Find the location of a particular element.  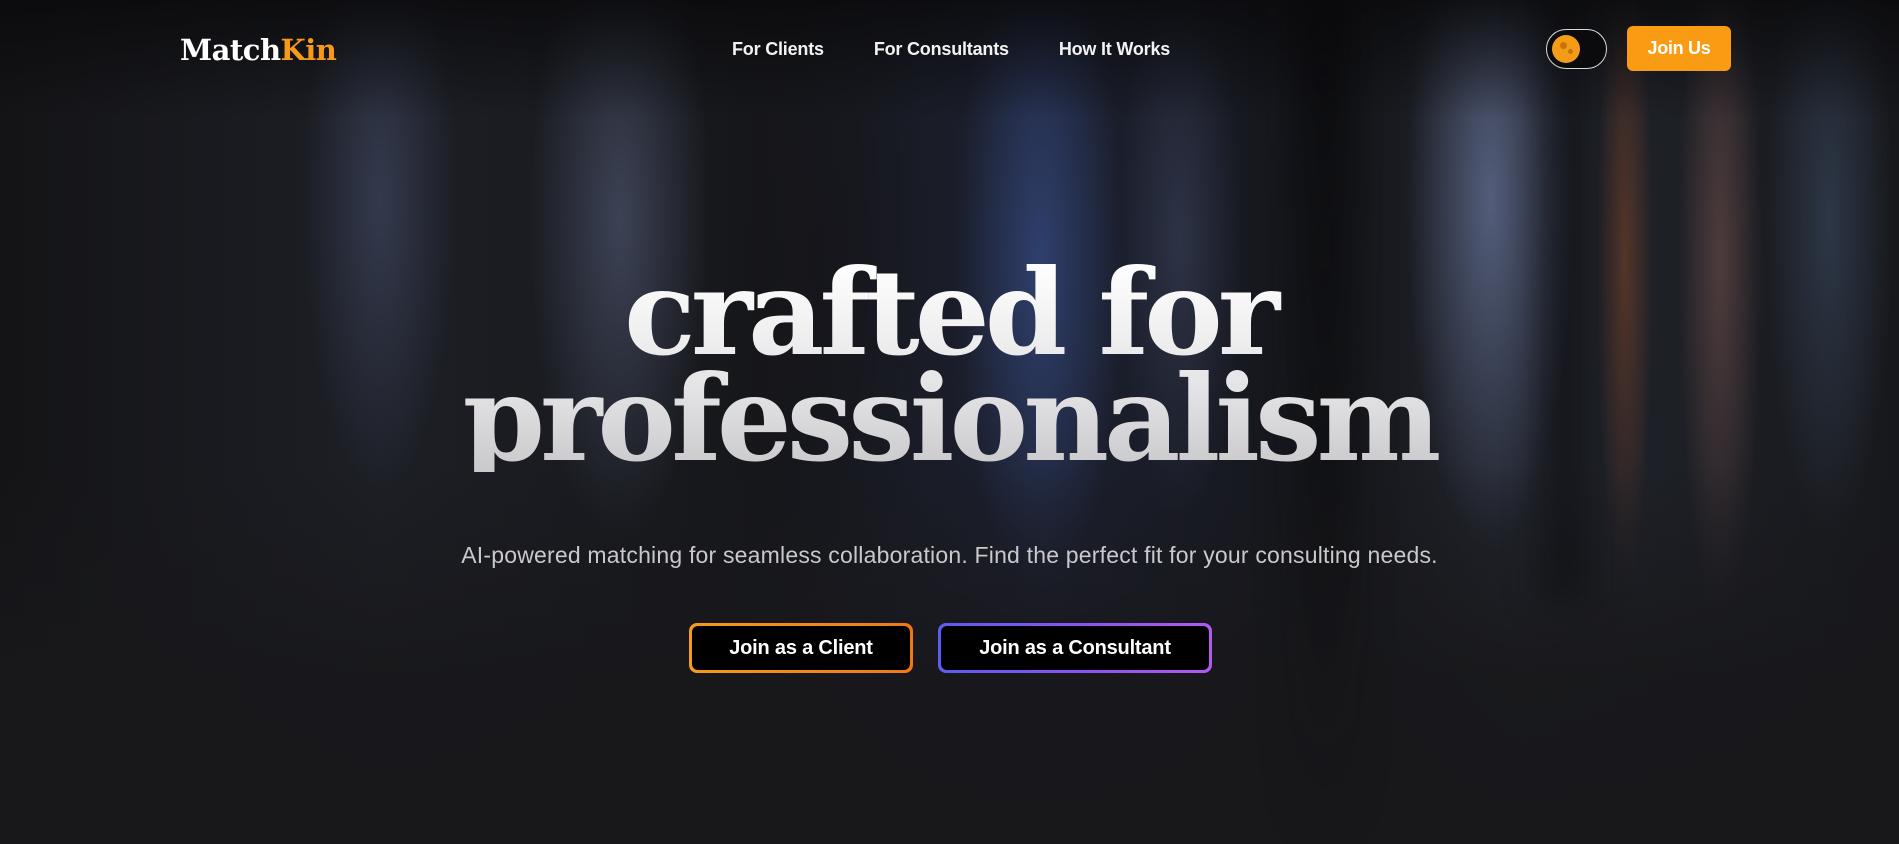

join-as-consultant-label: Join as a Consultant is located at coordinates (1075, 648).